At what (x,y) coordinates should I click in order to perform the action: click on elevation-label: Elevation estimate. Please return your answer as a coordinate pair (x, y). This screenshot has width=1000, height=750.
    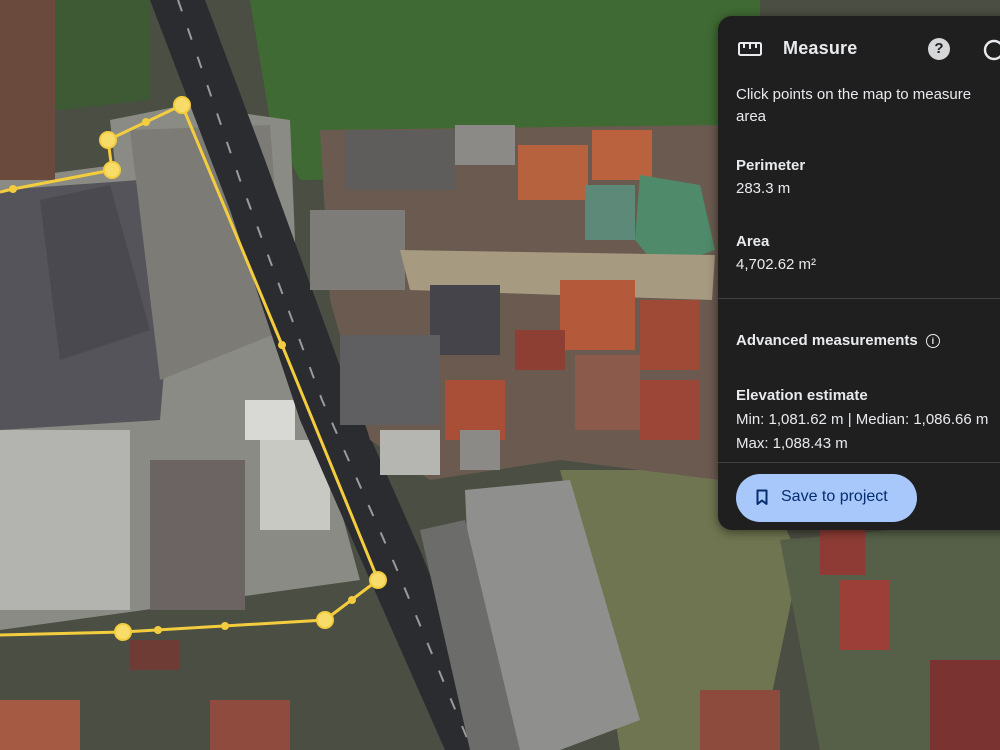
    Looking at the image, I should click on (802, 395).